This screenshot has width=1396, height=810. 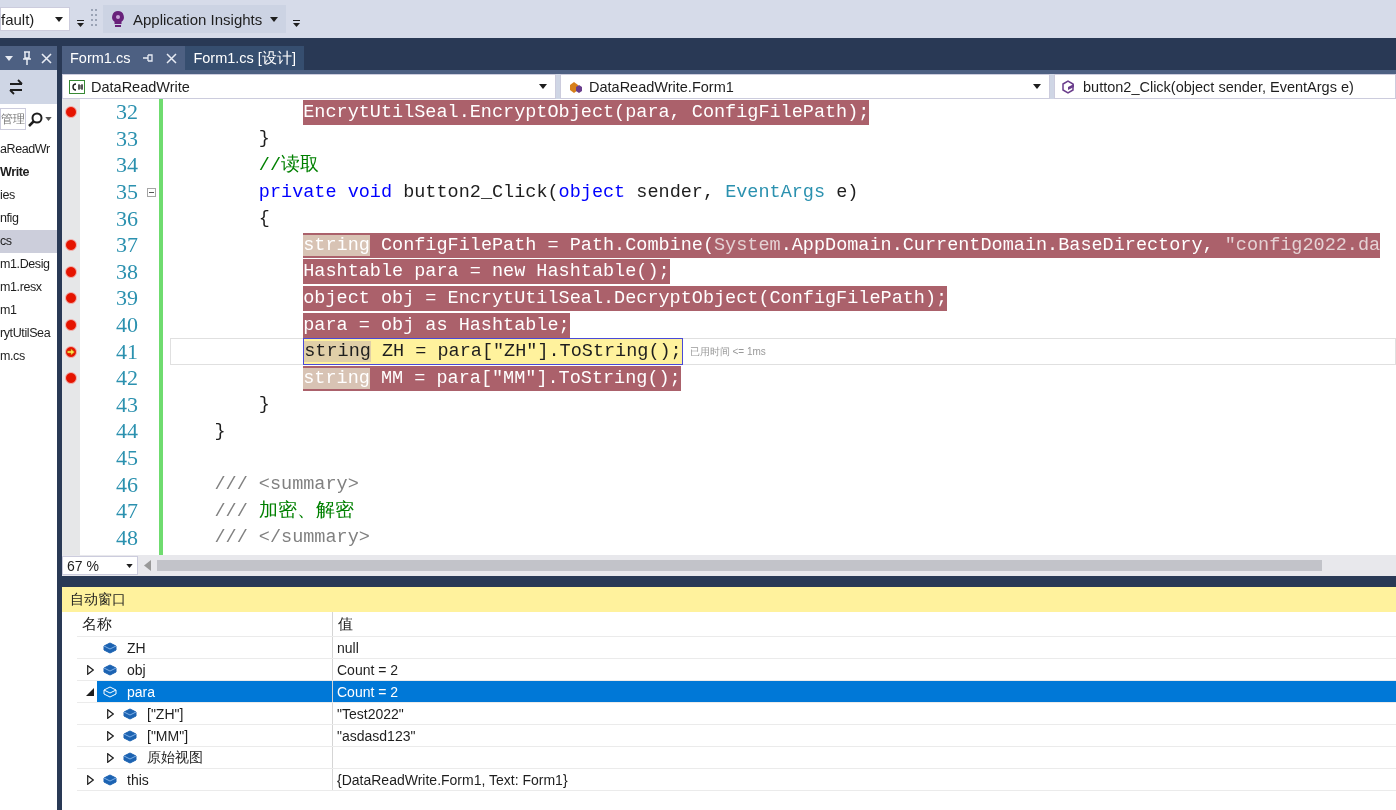 I want to click on variable-name: ["MM"], so click(x=224, y=735).